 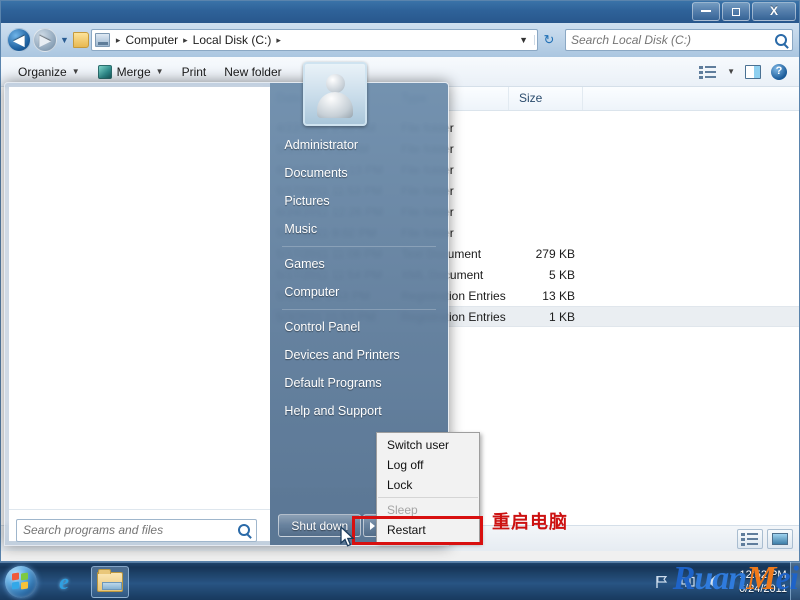 I want to click on network-icon, so click(x=688, y=582).